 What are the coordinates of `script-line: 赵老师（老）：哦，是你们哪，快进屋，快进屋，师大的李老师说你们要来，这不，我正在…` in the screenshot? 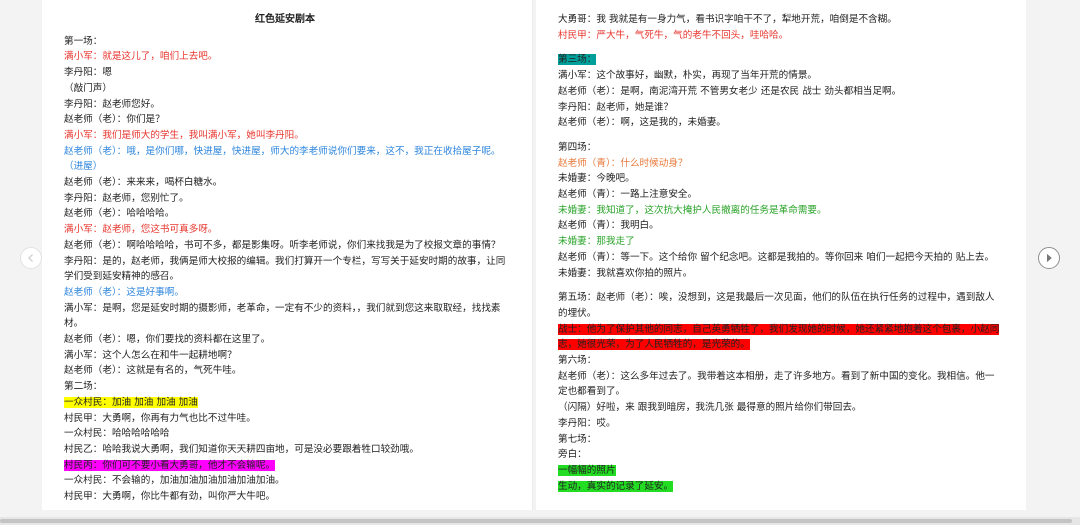 It's located at (285, 159).